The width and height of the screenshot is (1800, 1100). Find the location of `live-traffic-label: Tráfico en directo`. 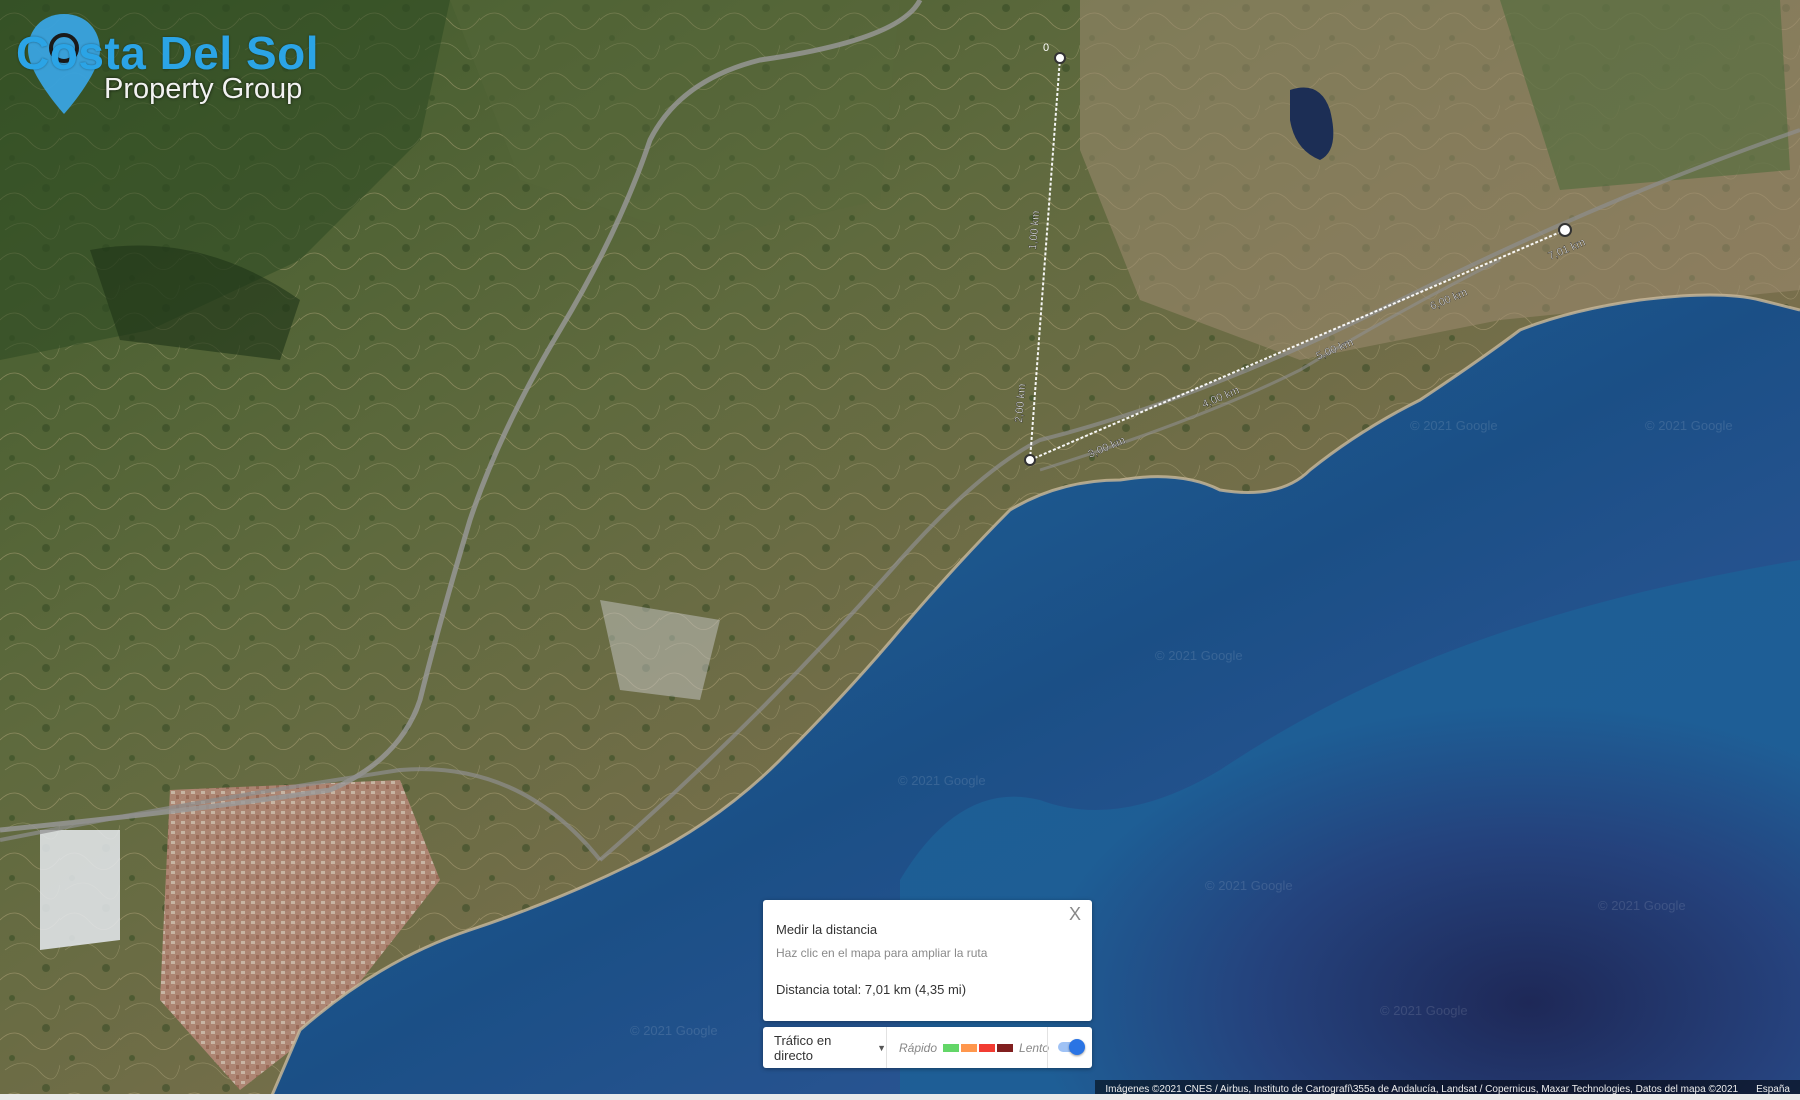

live-traffic-label: Tráfico en directo is located at coordinates (803, 1047).